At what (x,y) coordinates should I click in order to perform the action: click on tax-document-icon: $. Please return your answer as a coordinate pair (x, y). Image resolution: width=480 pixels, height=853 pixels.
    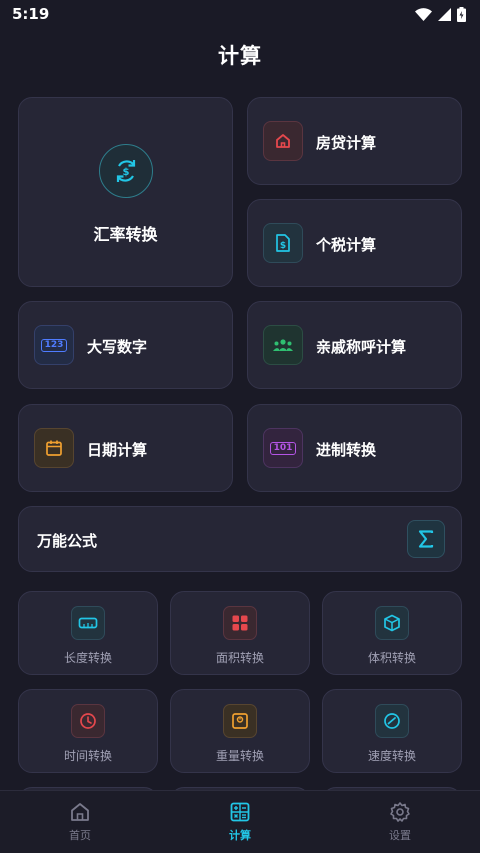
    Looking at the image, I should click on (283, 243).